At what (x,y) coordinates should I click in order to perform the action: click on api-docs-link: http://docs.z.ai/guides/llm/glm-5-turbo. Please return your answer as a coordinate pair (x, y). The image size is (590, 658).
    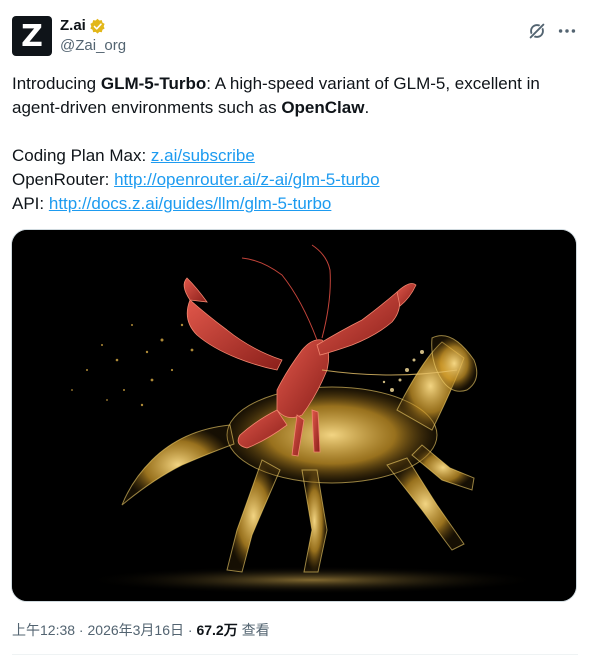
    Looking at the image, I should click on (190, 203).